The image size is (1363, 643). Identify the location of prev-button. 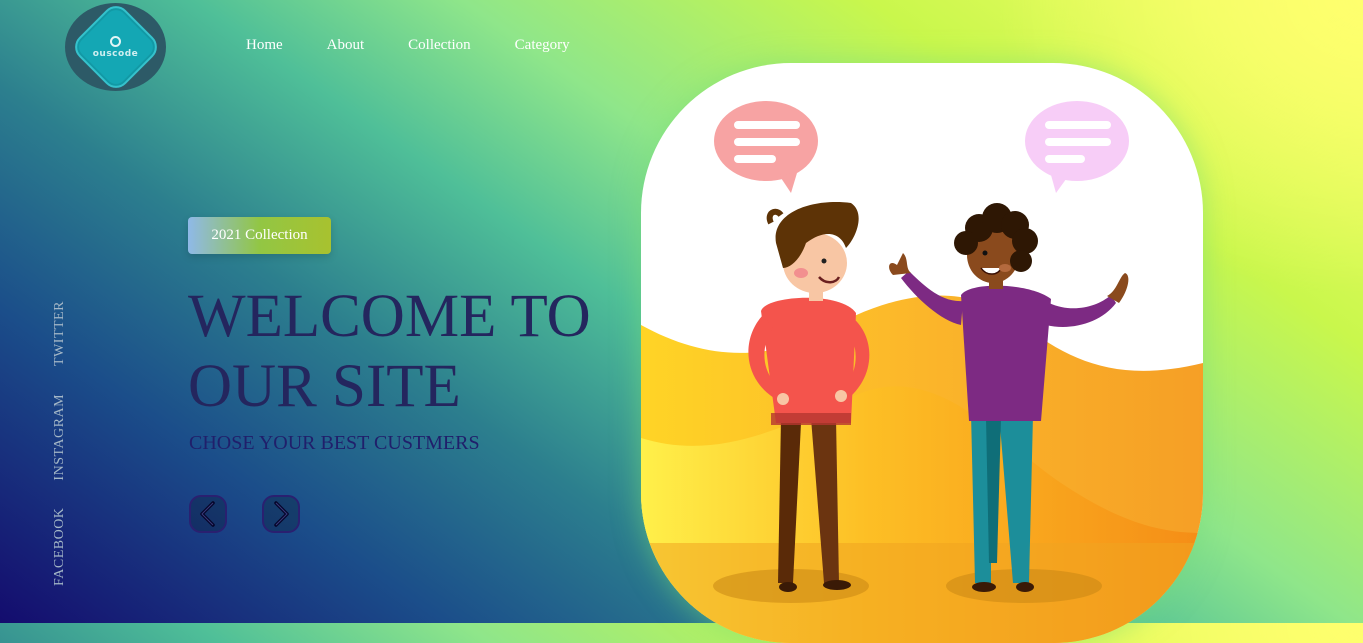
(208, 514).